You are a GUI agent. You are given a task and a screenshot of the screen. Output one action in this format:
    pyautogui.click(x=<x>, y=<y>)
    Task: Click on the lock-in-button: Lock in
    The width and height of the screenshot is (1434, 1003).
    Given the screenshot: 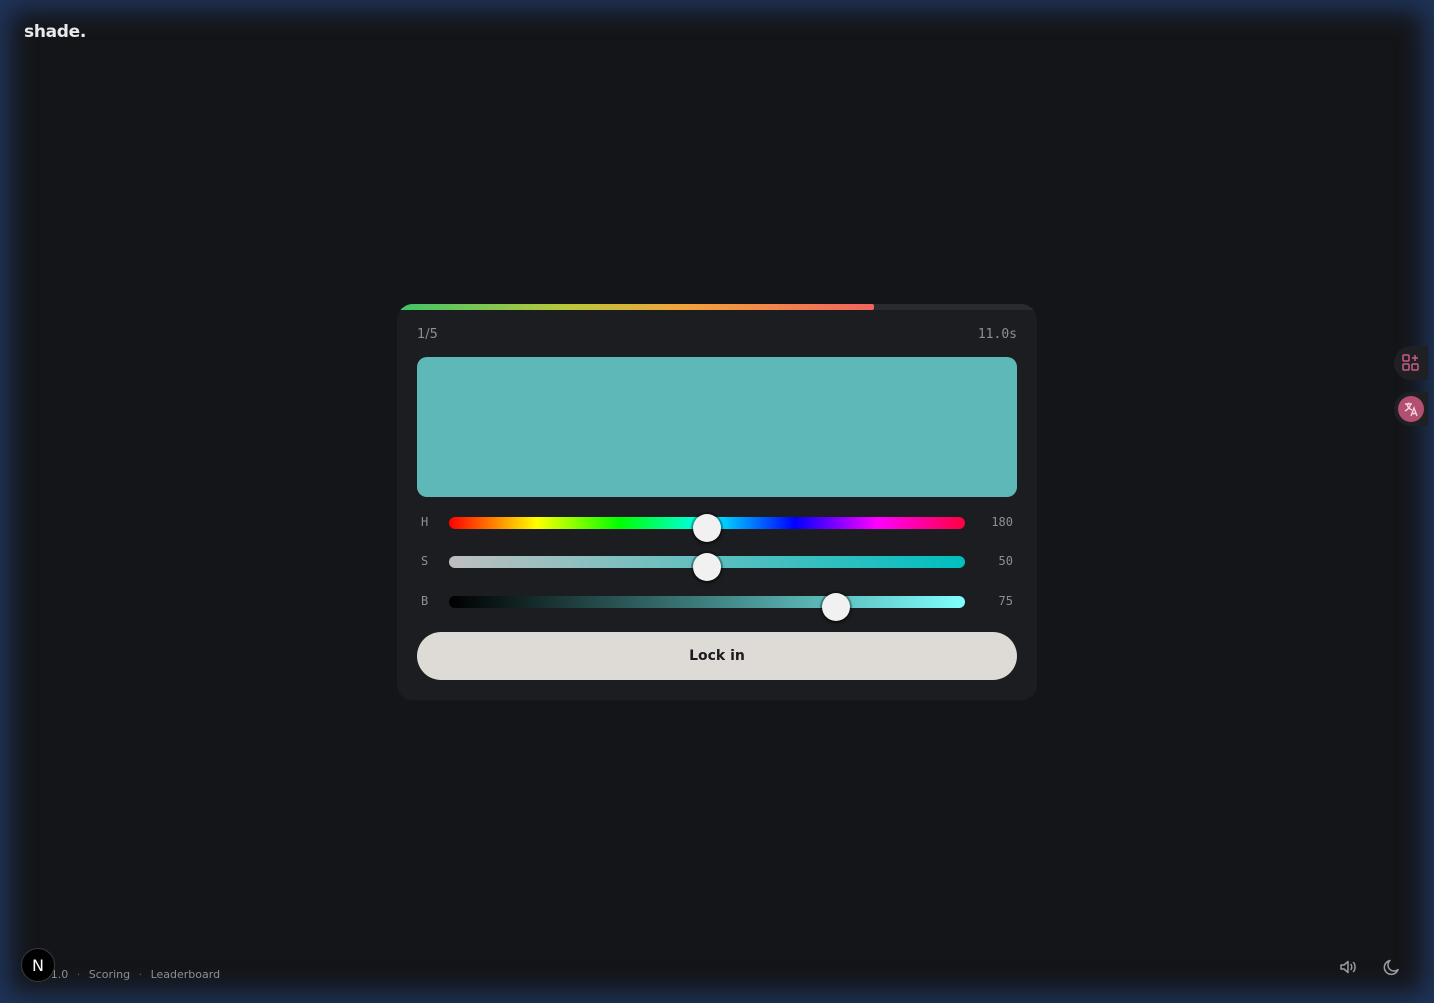 What is the action you would take?
    pyautogui.click(x=717, y=656)
    